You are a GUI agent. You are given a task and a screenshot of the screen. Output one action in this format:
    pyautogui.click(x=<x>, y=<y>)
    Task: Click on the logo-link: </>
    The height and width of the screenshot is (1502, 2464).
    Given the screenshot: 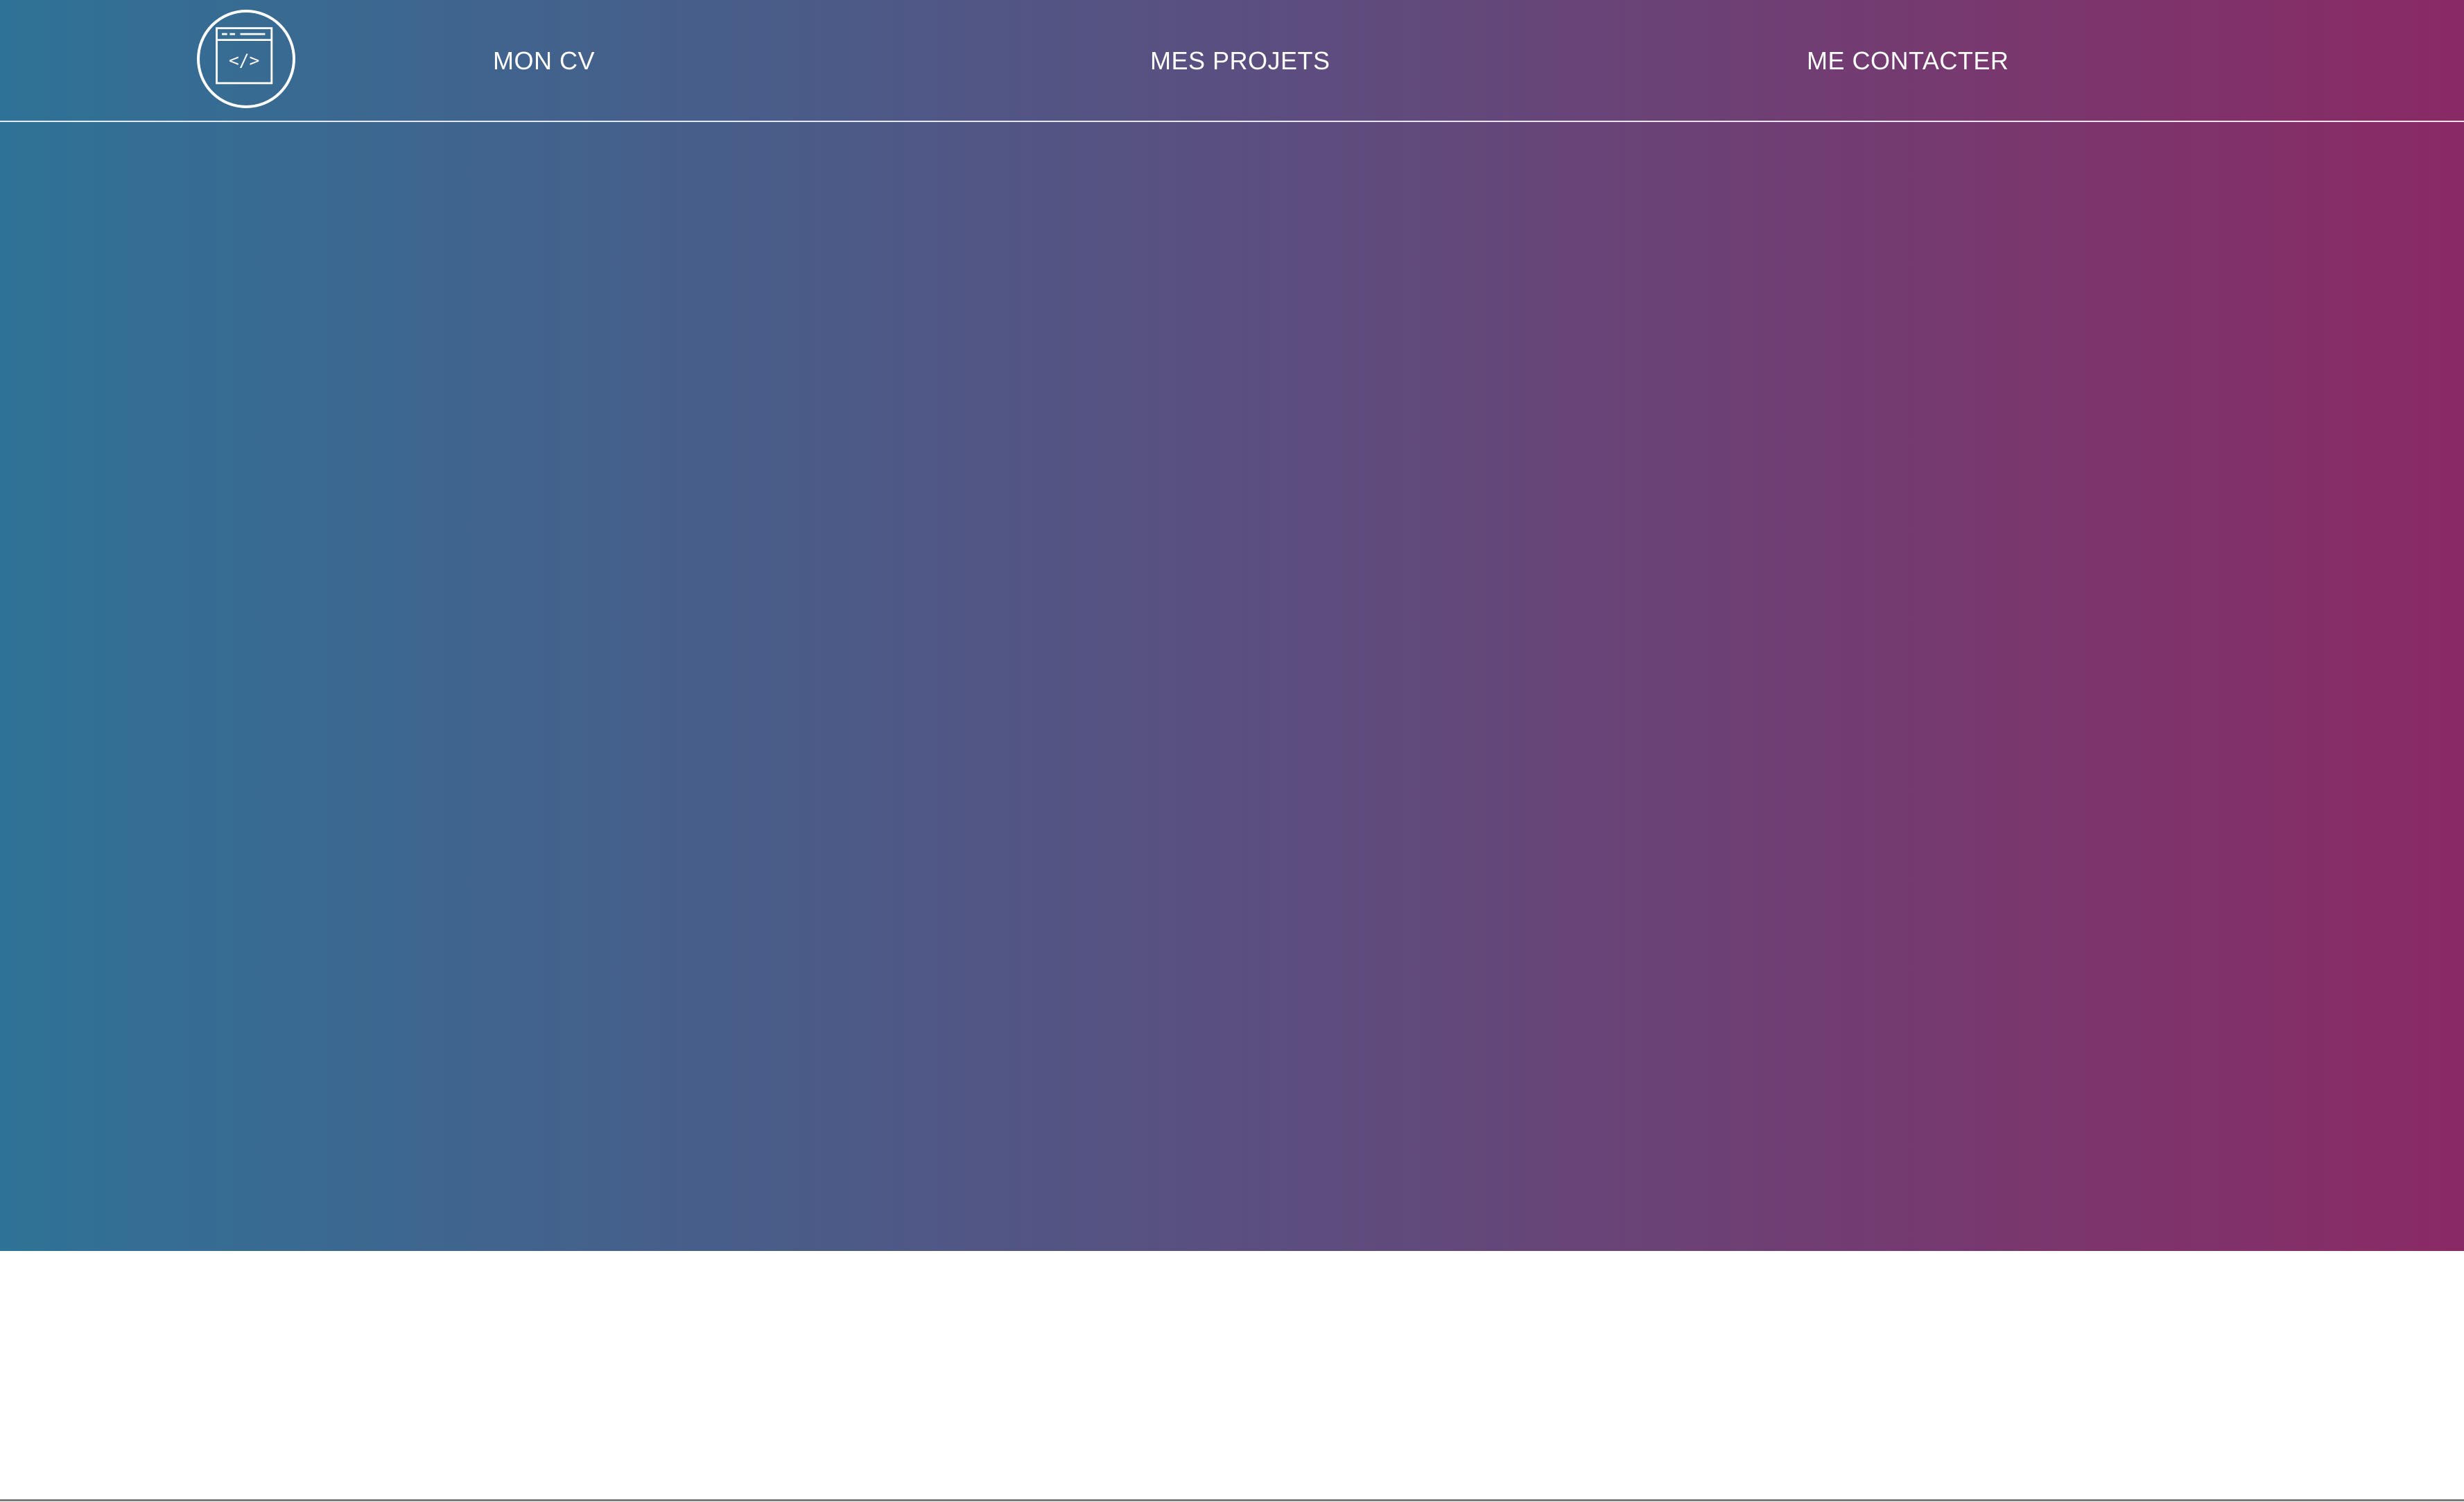 What is the action you would take?
    pyautogui.click(x=246, y=59)
    